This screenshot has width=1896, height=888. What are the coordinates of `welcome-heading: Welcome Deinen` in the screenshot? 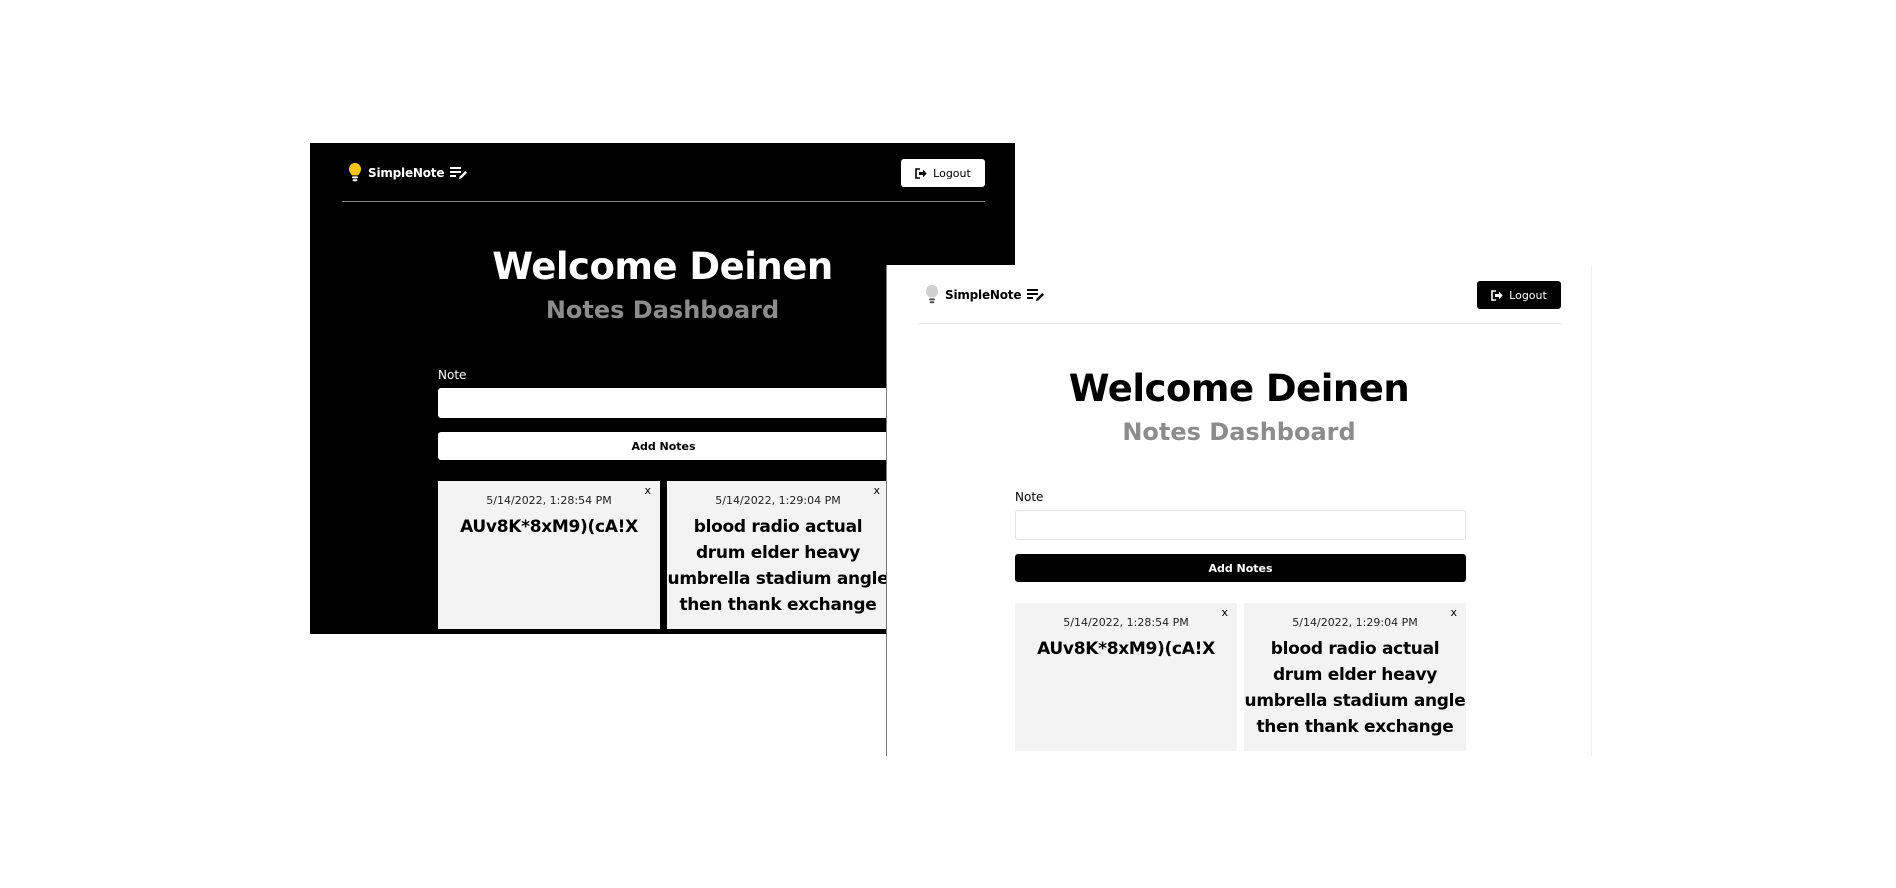 It's located at (1239, 388).